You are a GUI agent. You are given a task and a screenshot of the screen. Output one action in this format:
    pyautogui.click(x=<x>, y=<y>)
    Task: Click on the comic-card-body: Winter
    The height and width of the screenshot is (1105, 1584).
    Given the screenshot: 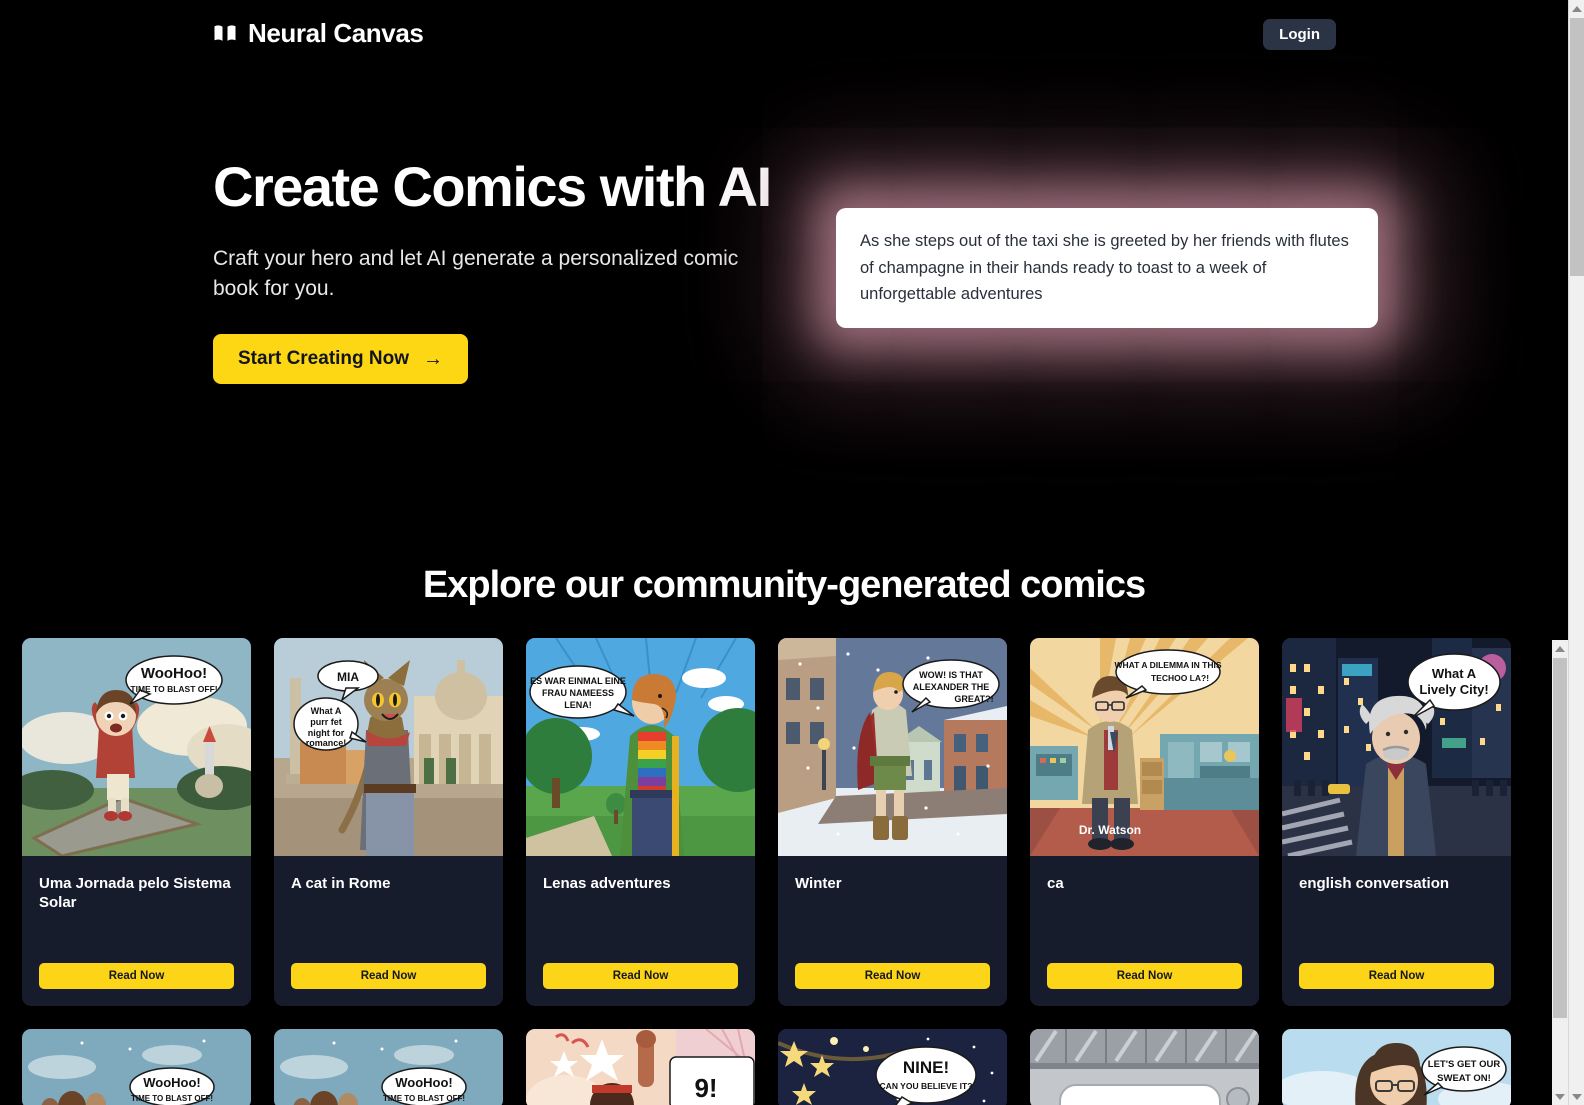 What is the action you would take?
    pyautogui.click(x=892, y=909)
    